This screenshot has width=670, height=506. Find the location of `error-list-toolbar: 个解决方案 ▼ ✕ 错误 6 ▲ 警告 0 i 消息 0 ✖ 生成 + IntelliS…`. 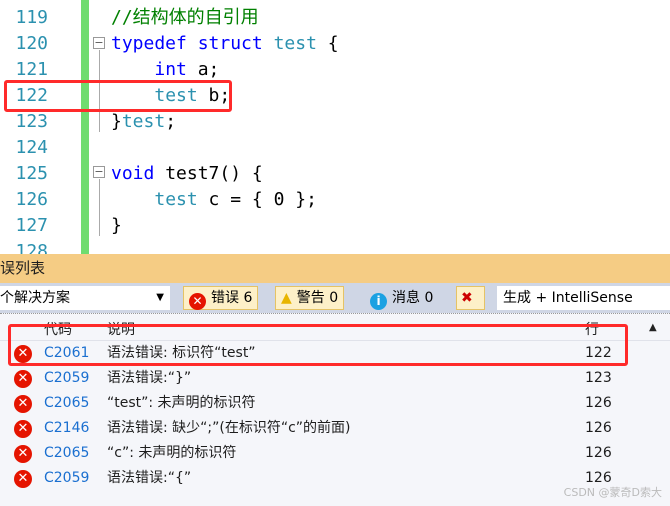

error-list-toolbar: 个解决方案 ▼ ✕ 错误 6 ▲ 警告 0 i 消息 0 ✖ 生成 + IntelliS… is located at coordinates (335, 298).